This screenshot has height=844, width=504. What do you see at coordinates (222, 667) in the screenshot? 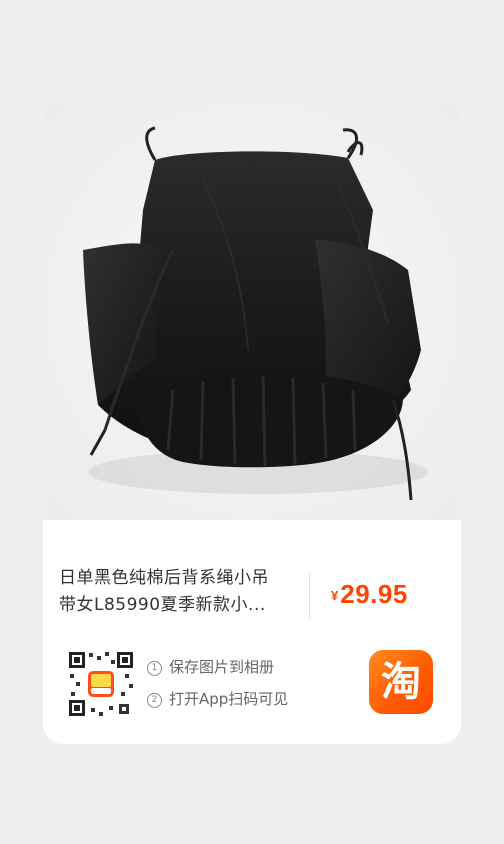
I see `step-text-1: 保存图片到相册` at bounding box center [222, 667].